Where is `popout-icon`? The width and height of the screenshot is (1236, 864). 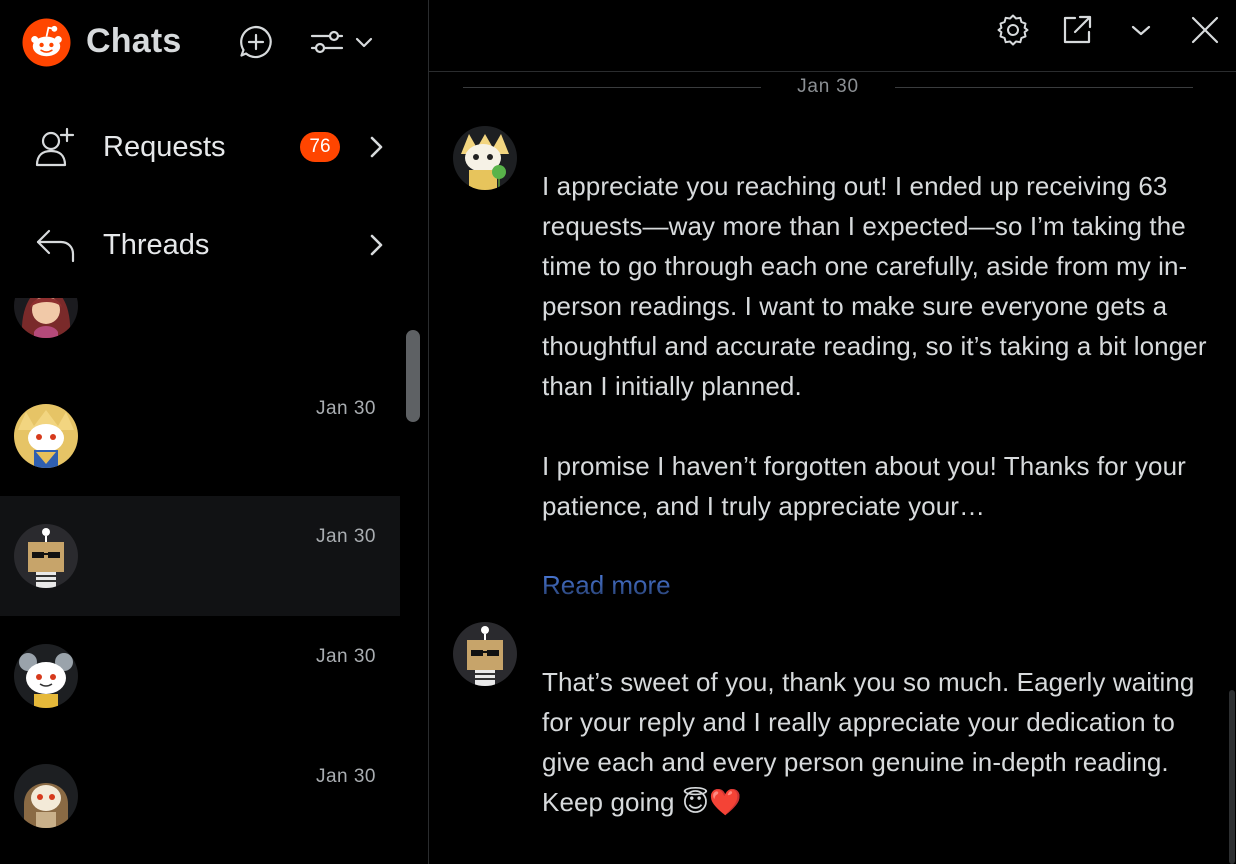 popout-icon is located at coordinates (1077, 29).